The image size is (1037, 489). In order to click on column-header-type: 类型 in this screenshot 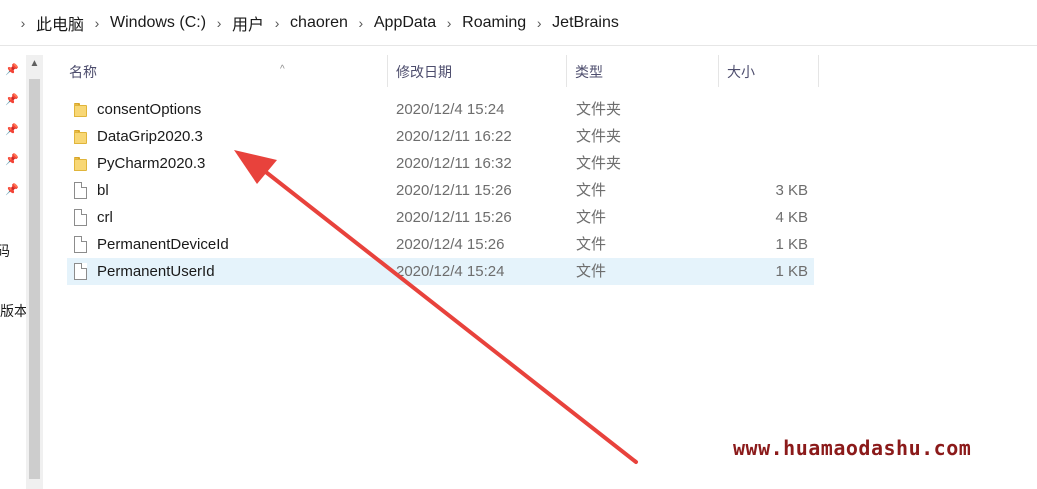, I will do `click(643, 71)`.